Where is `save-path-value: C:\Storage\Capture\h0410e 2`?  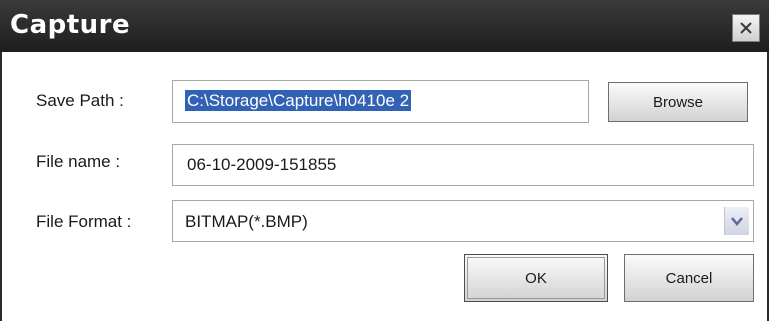 save-path-value: C:\Storage\Capture\h0410e 2 is located at coordinates (298, 100).